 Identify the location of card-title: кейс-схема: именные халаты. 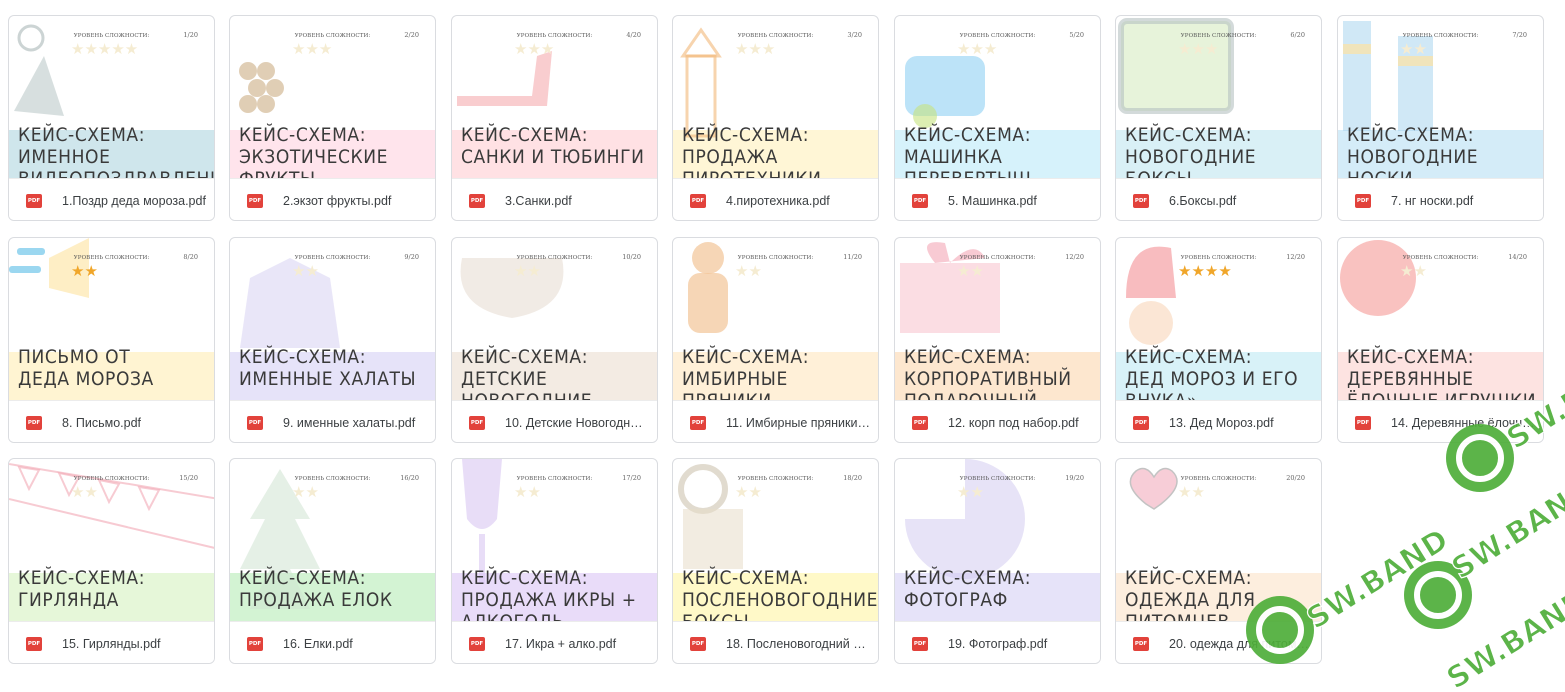
(328, 368).